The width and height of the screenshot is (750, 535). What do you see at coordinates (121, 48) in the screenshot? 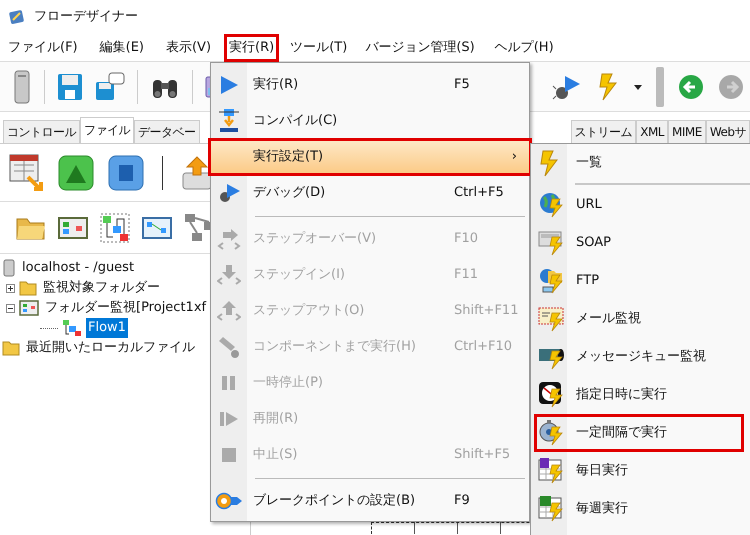
I see `menu-item: 編集(E)` at bounding box center [121, 48].